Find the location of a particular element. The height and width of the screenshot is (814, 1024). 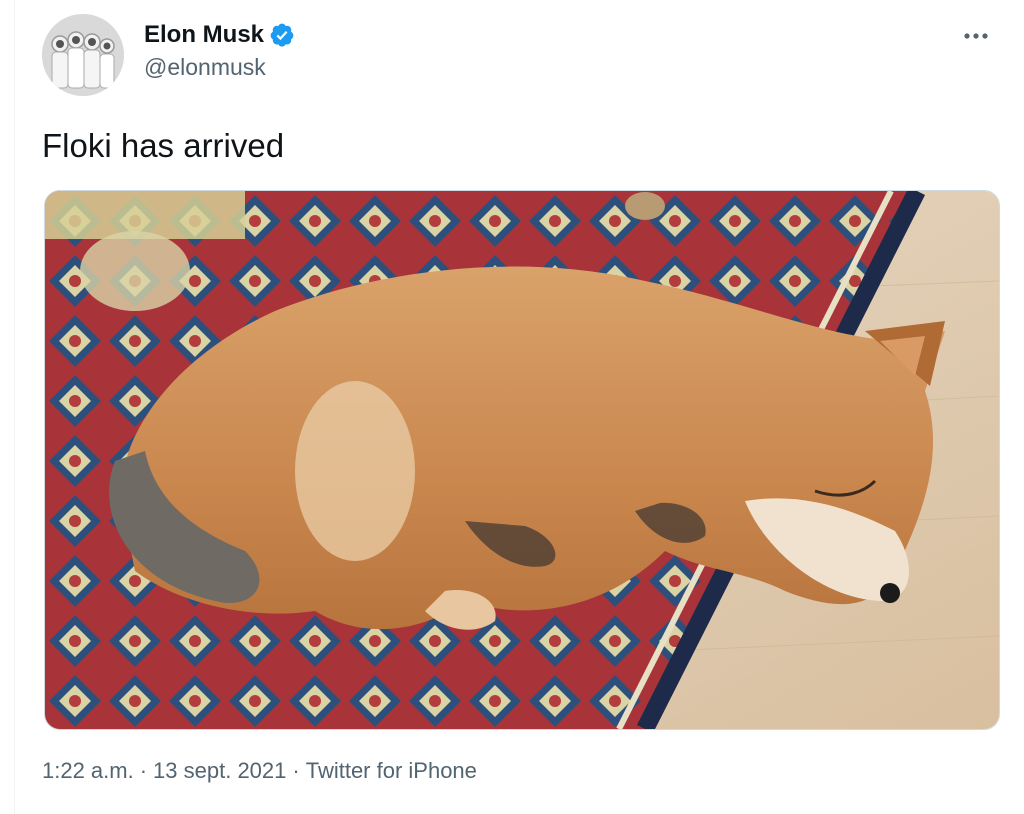

astronauts-avatar-icon is located at coordinates (83, 55).